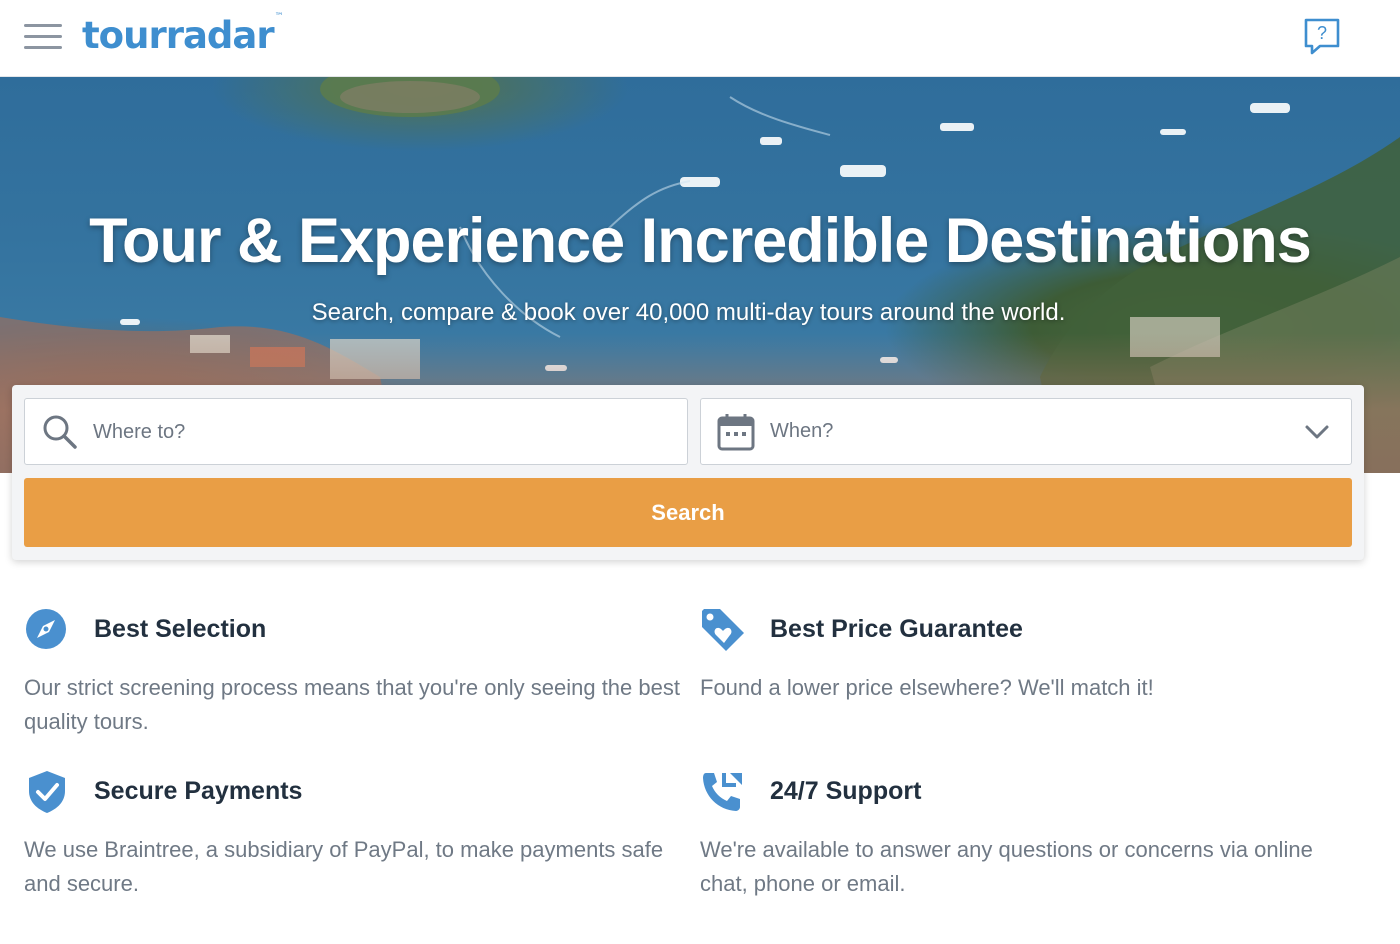 The height and width of the screenshot is (944, 1400). I want to click on chevron-down-icon, so click(1317, 432).